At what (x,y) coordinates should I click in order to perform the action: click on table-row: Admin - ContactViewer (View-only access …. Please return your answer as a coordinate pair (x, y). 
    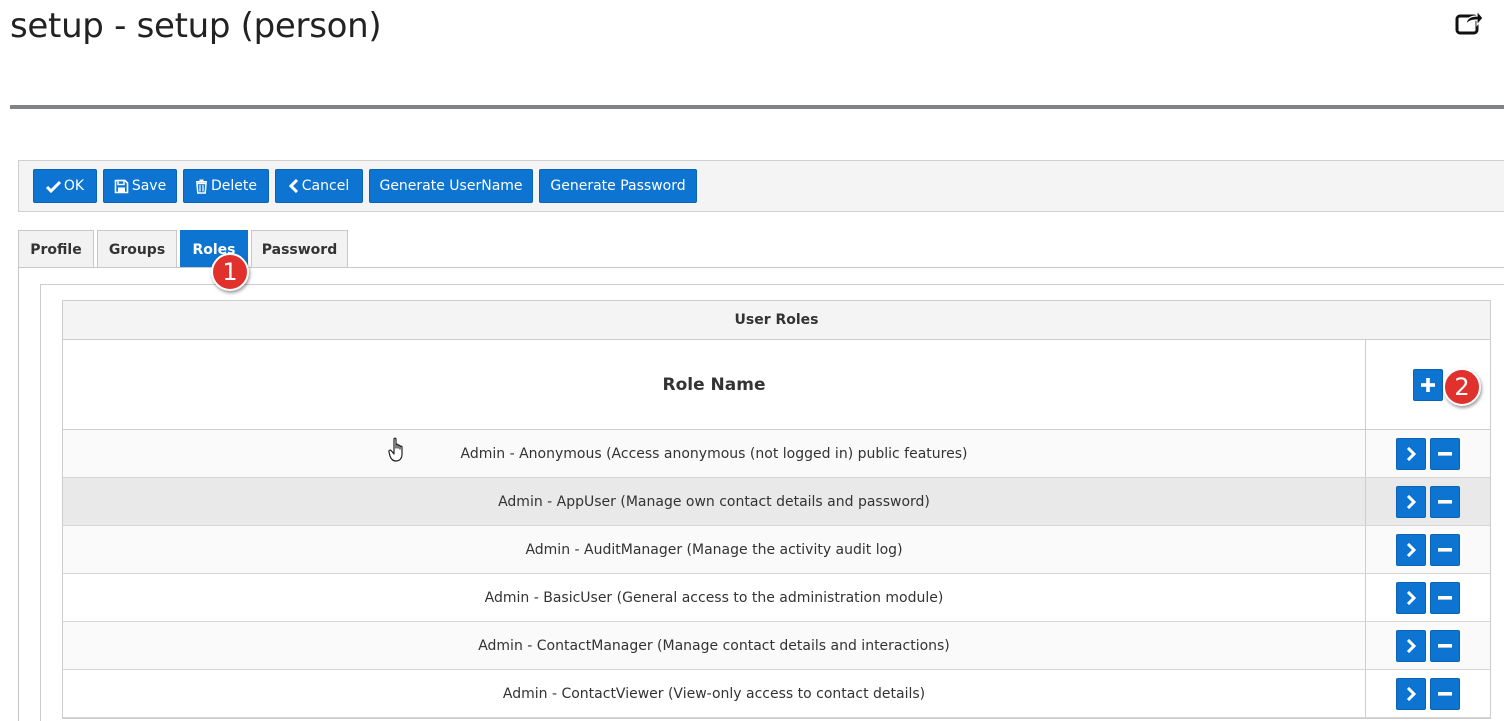
    Looking at the image, I should click on (776, 694).